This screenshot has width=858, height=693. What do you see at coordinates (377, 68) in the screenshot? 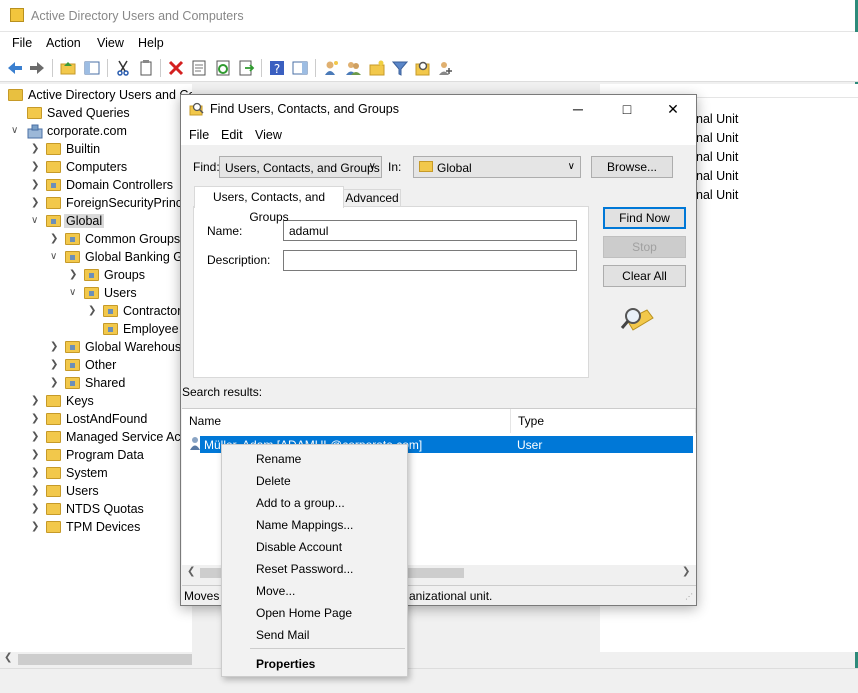
I see `new-ou-icon` at bounding box center [377, 68].